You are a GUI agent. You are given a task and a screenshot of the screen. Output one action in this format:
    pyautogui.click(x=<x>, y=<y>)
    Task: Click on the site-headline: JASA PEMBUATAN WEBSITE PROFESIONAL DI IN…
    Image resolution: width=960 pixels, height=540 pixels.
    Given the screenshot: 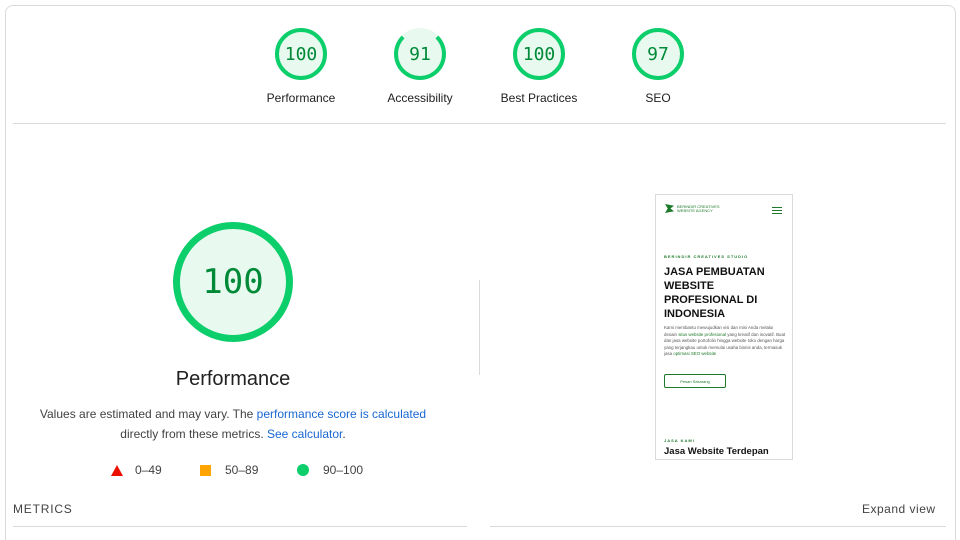 What is the action you would take?
    pyautogui.click(x=714, y=293)
    